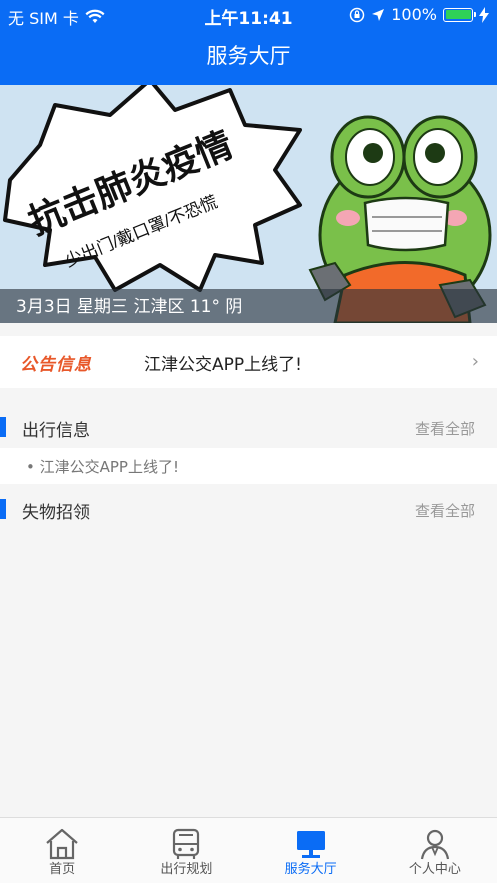 Image resolution: width=497 pixels, height=883 pixels. What do you see at coordinates (310, 869) in the screenshot?
I see `tab-label: 服务大厅` at bounding box center [310, 869].